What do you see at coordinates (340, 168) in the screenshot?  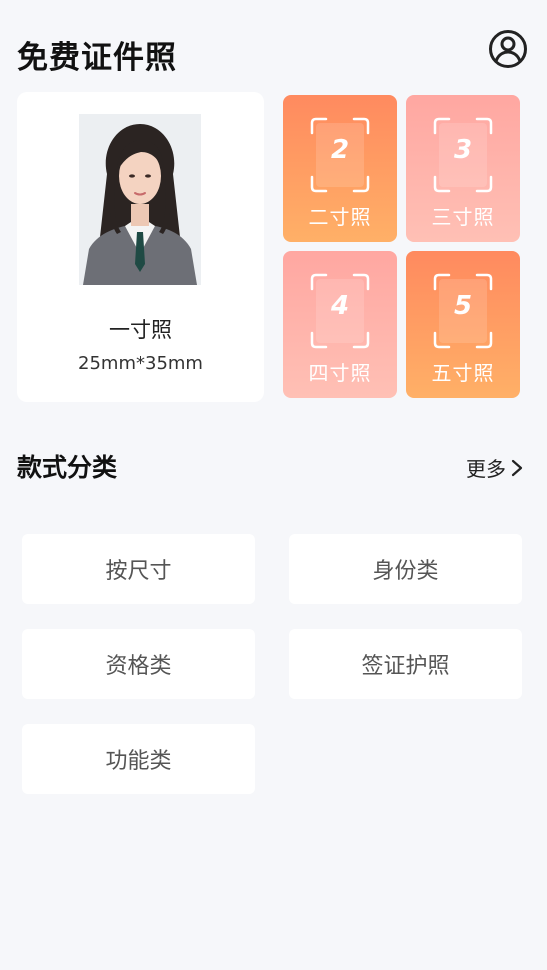 I see `tile-two-inch: 2 二寸照` at bounding box center [340, 168].